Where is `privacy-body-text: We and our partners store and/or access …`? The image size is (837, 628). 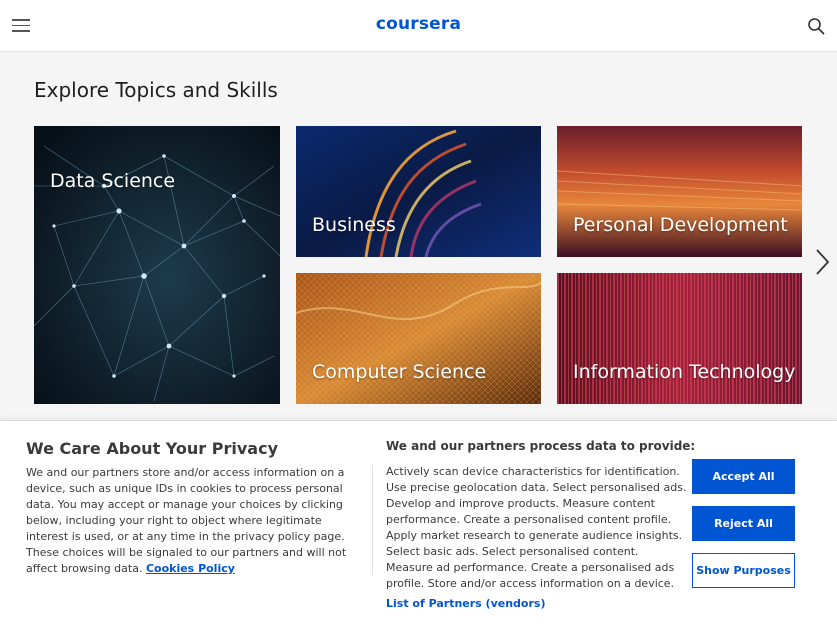 privacy-body-text: We and our partners store and/or access … is located at coordinates (186, 520).